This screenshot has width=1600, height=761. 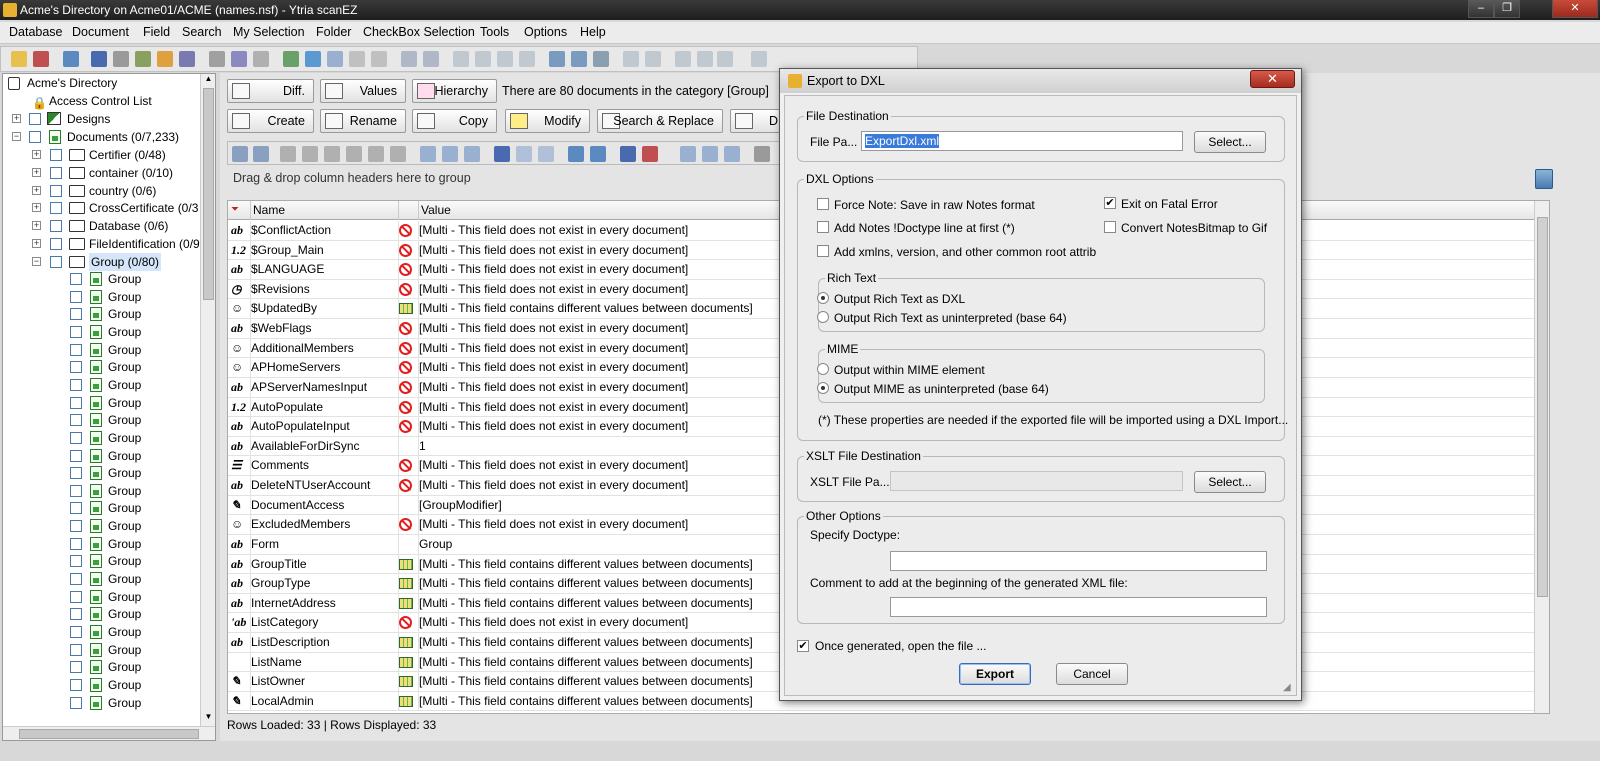 What do you see at coordinates (601, 59) in the screenshot?
I see `settings-icon` at bounding box center [601, 59].